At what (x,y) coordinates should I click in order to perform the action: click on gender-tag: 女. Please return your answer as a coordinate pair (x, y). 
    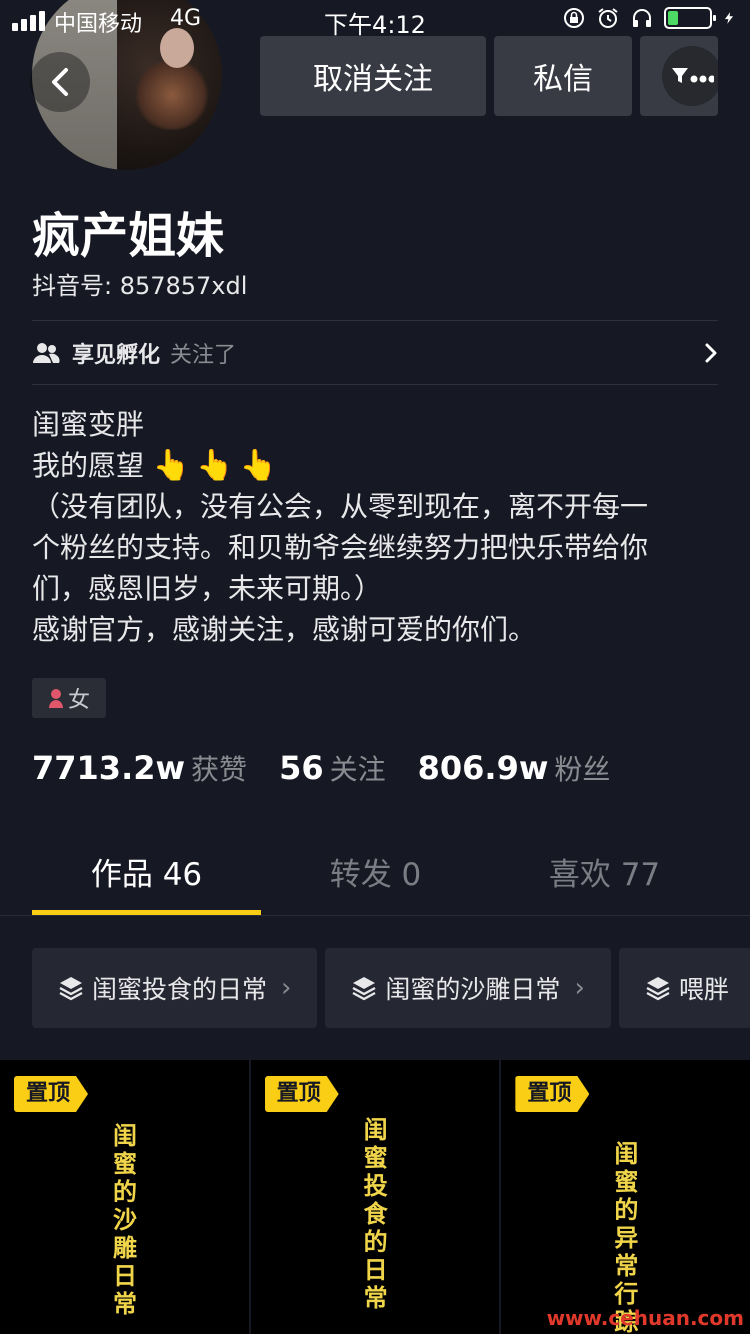
    Looking at the image, I should click on (69, 698).